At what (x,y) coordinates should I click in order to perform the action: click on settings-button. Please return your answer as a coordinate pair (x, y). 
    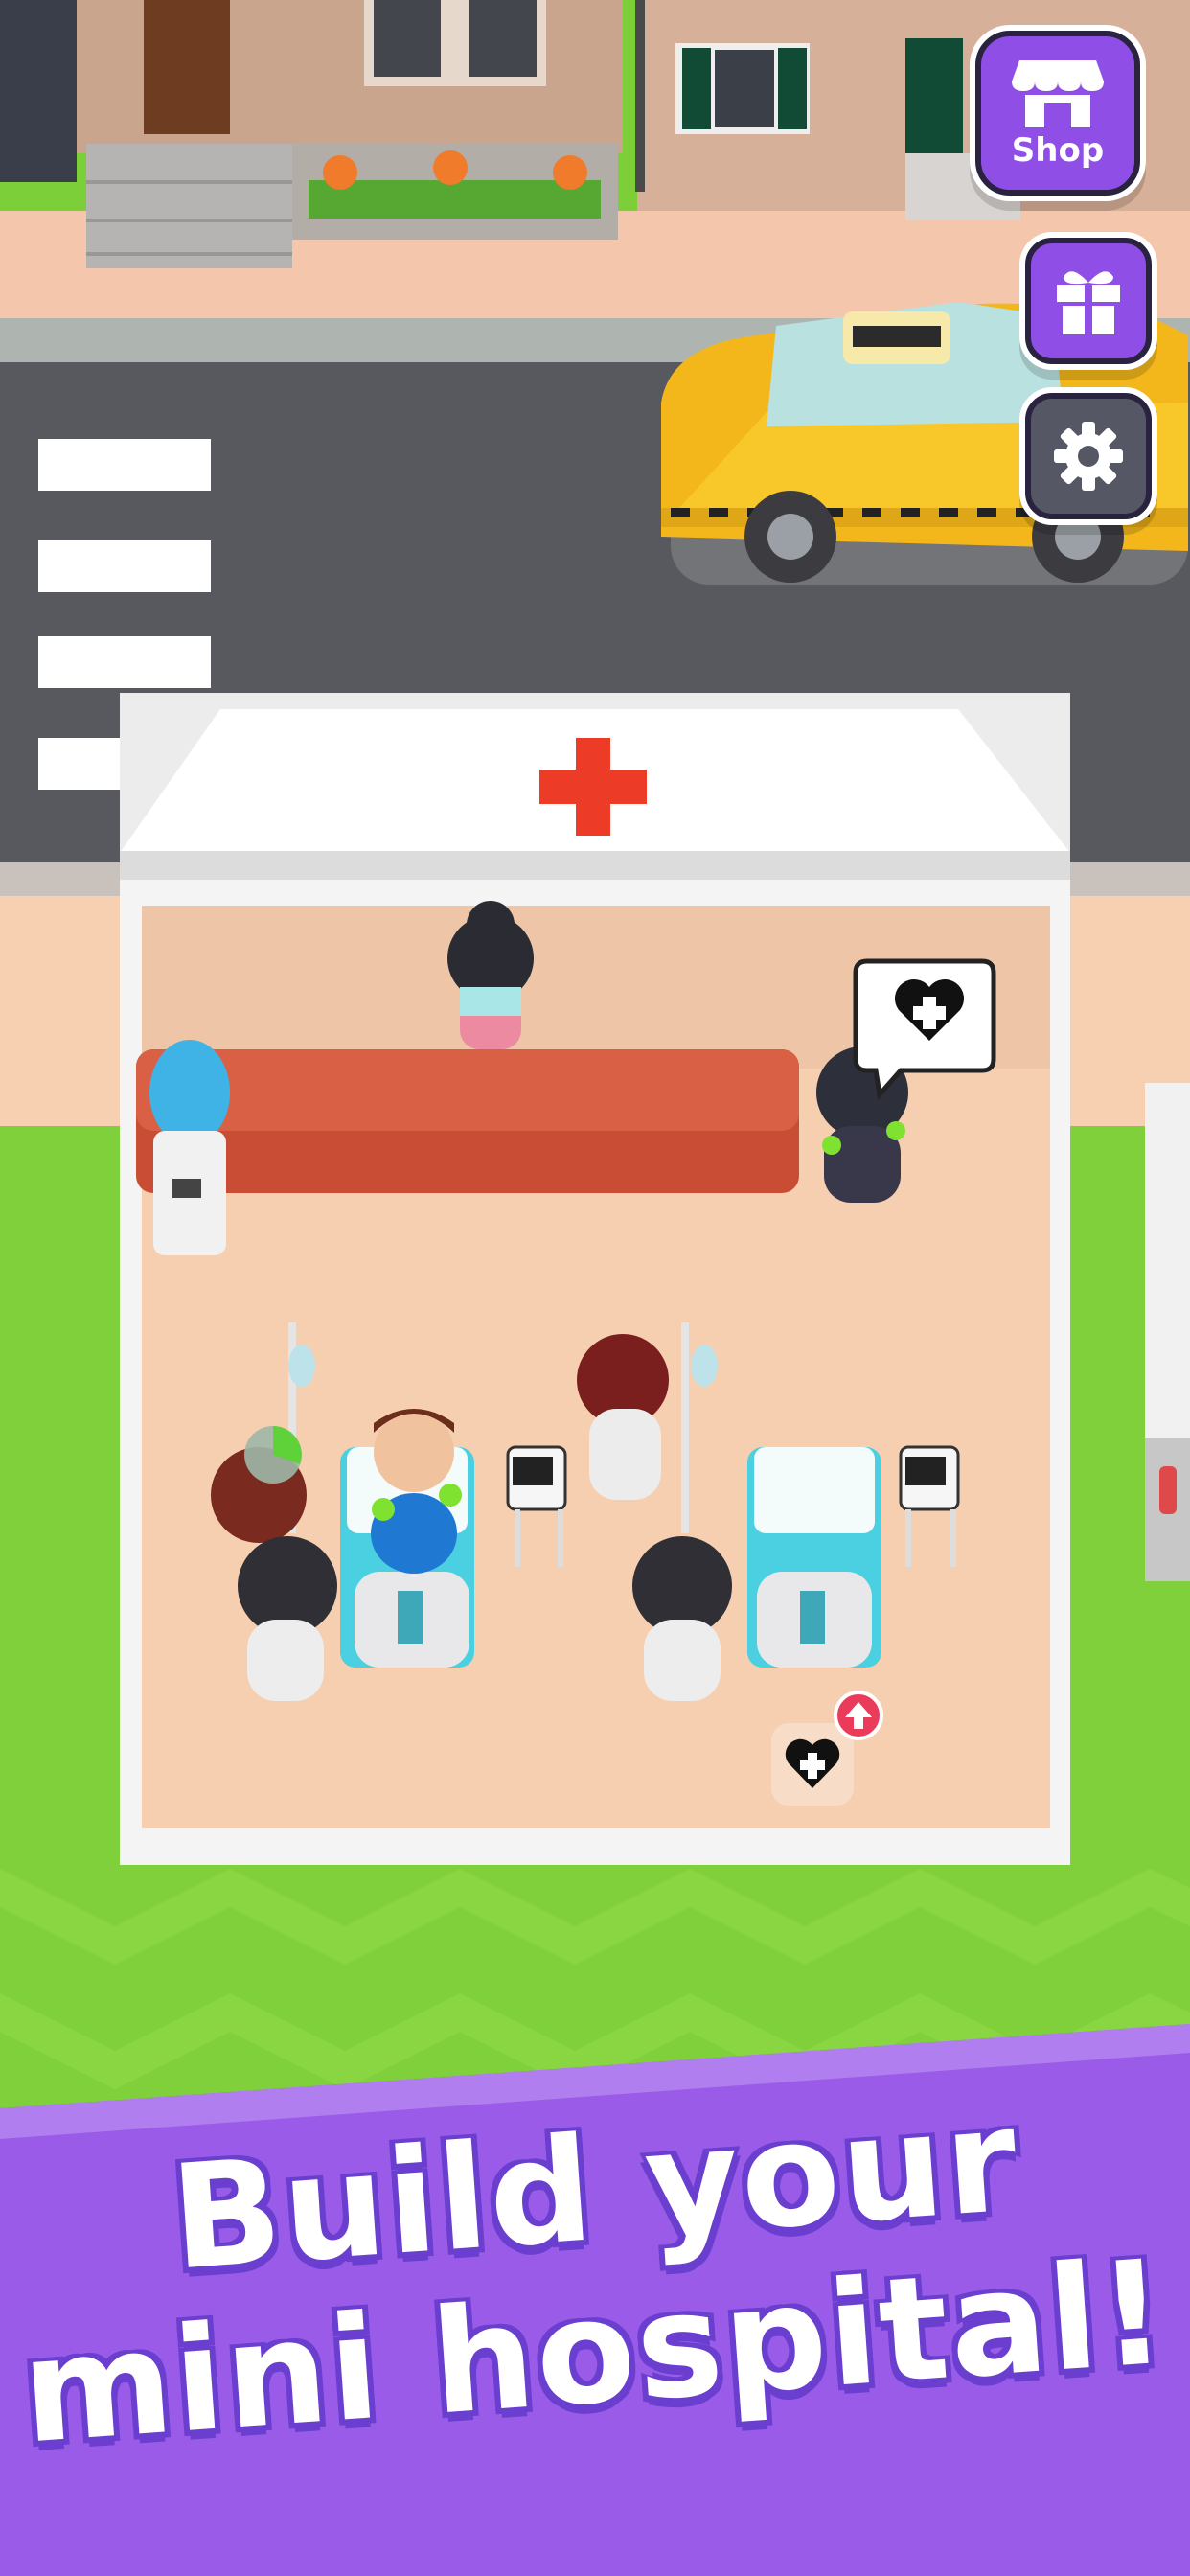
    Looking at the image, I should click on (1089, 456).